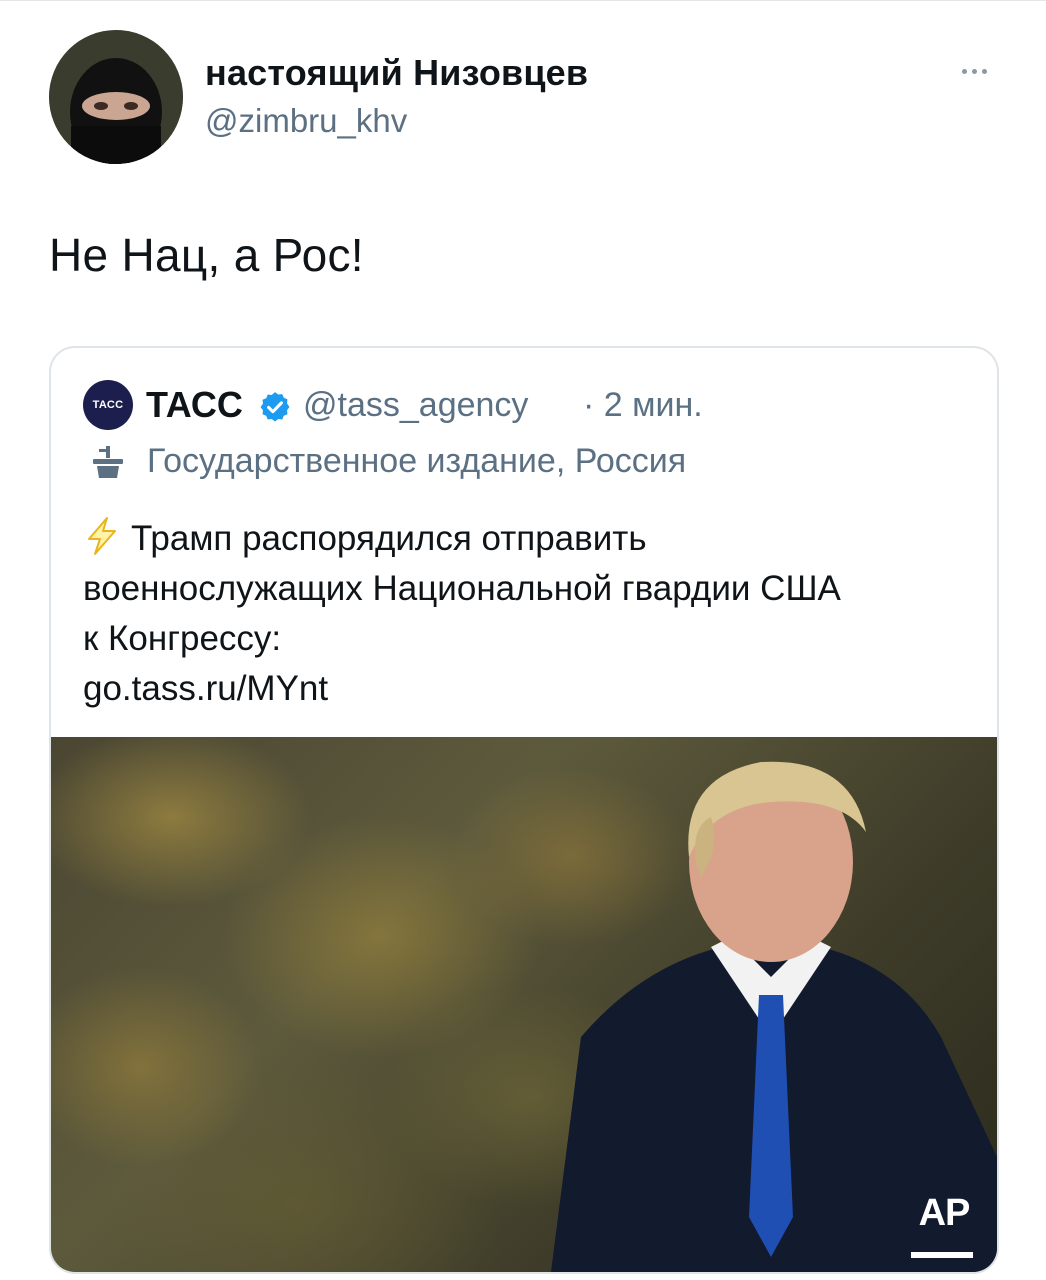 Image resolution: width=1046 pixels, height=1280 pixels. I want to click on quoted-body-line-2: военнослужащих Национальной гвардии США, so click(462, 588).